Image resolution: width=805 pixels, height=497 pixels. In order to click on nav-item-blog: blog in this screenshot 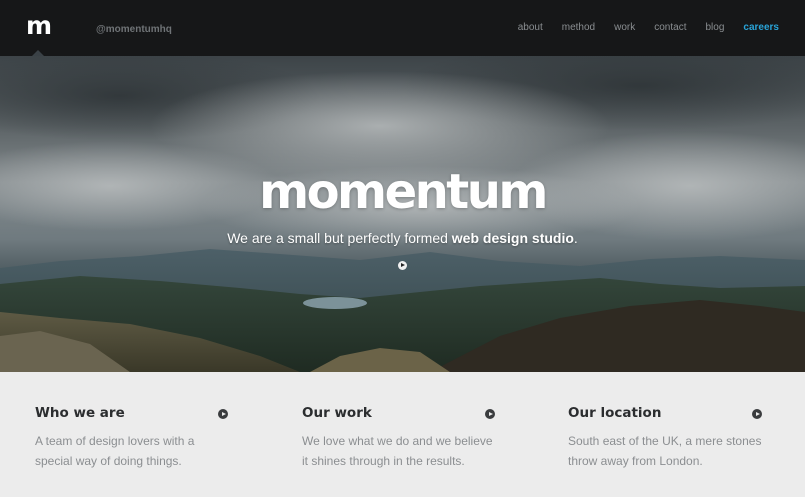, I will do `click(715, 28)`.